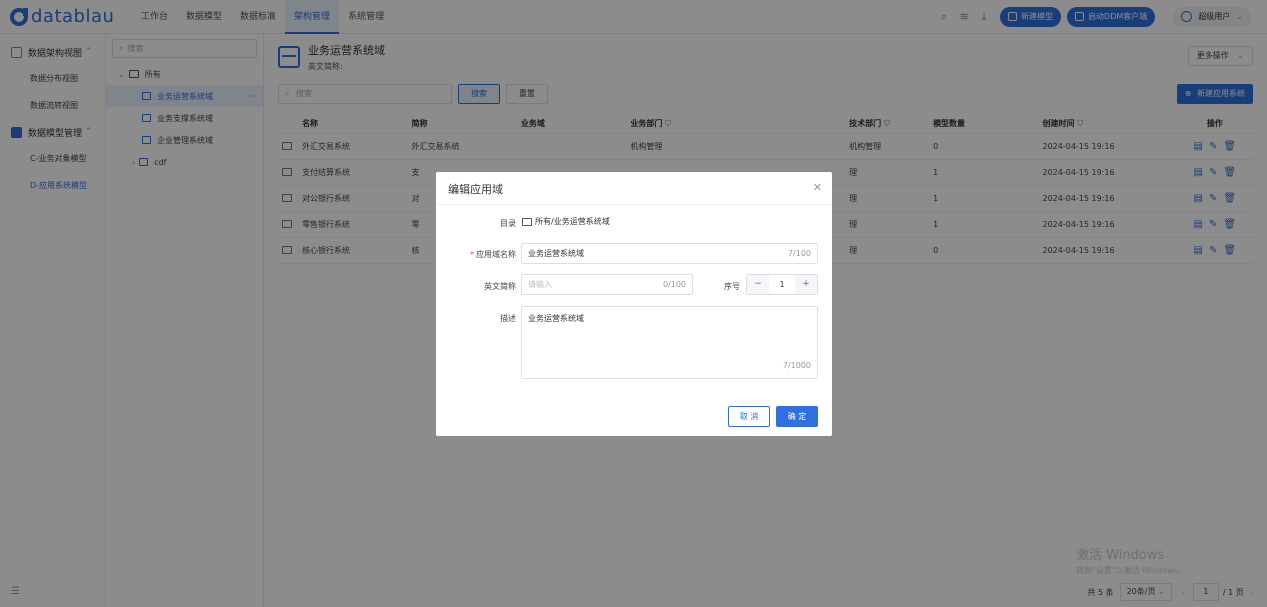  What do you see at coordinates (572, 221) in the screenshot?
I see `dir-path: 所有/业务运营系统域` at bounding box center [572, 221].